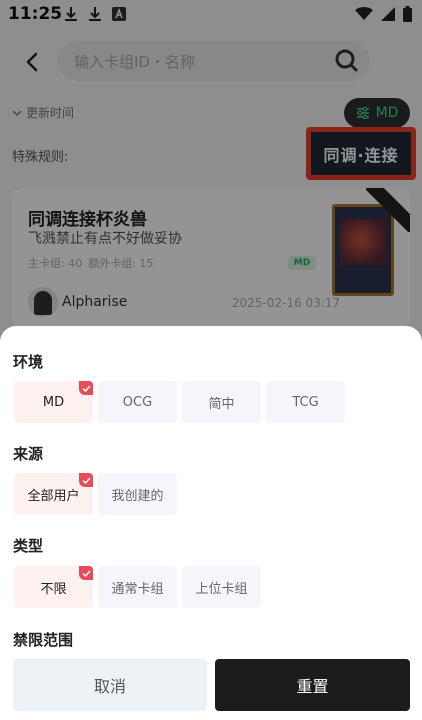 The width and height of the screenshot is (422, 720). I want to click on chip-label: 全部用户, so click(53, 496).